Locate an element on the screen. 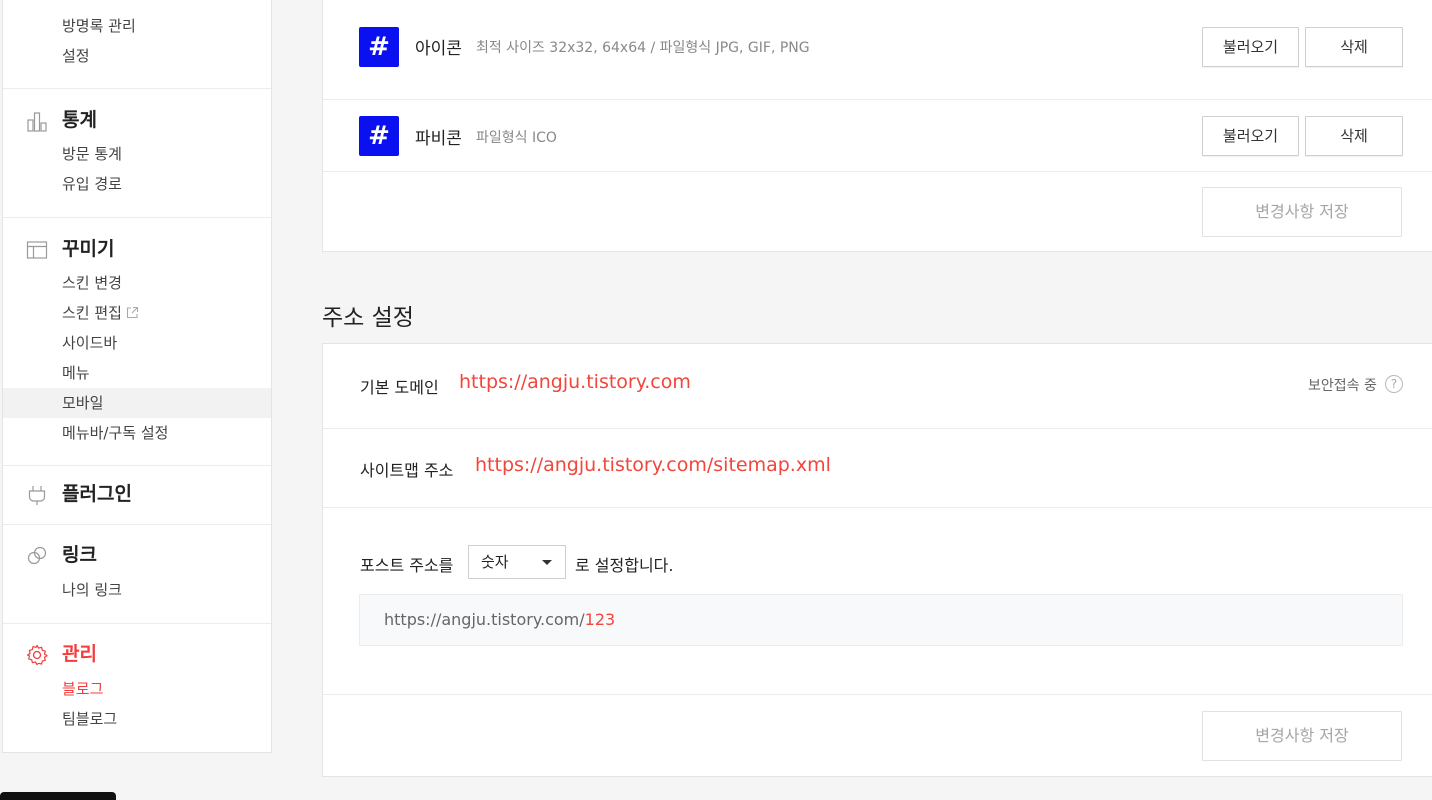 The width and height of the screenshot is (1432, 800). favicon-desc: 파일형식 ICO is located at coordinates (516, 138).